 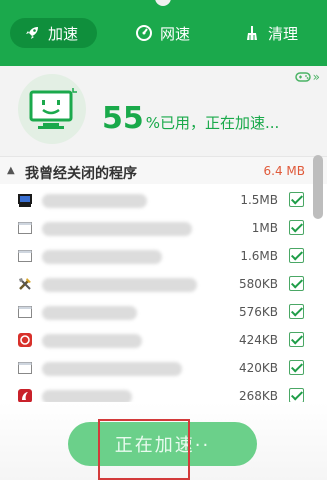 I want to click on list-item: 576KB, so click(x=155, y=312).